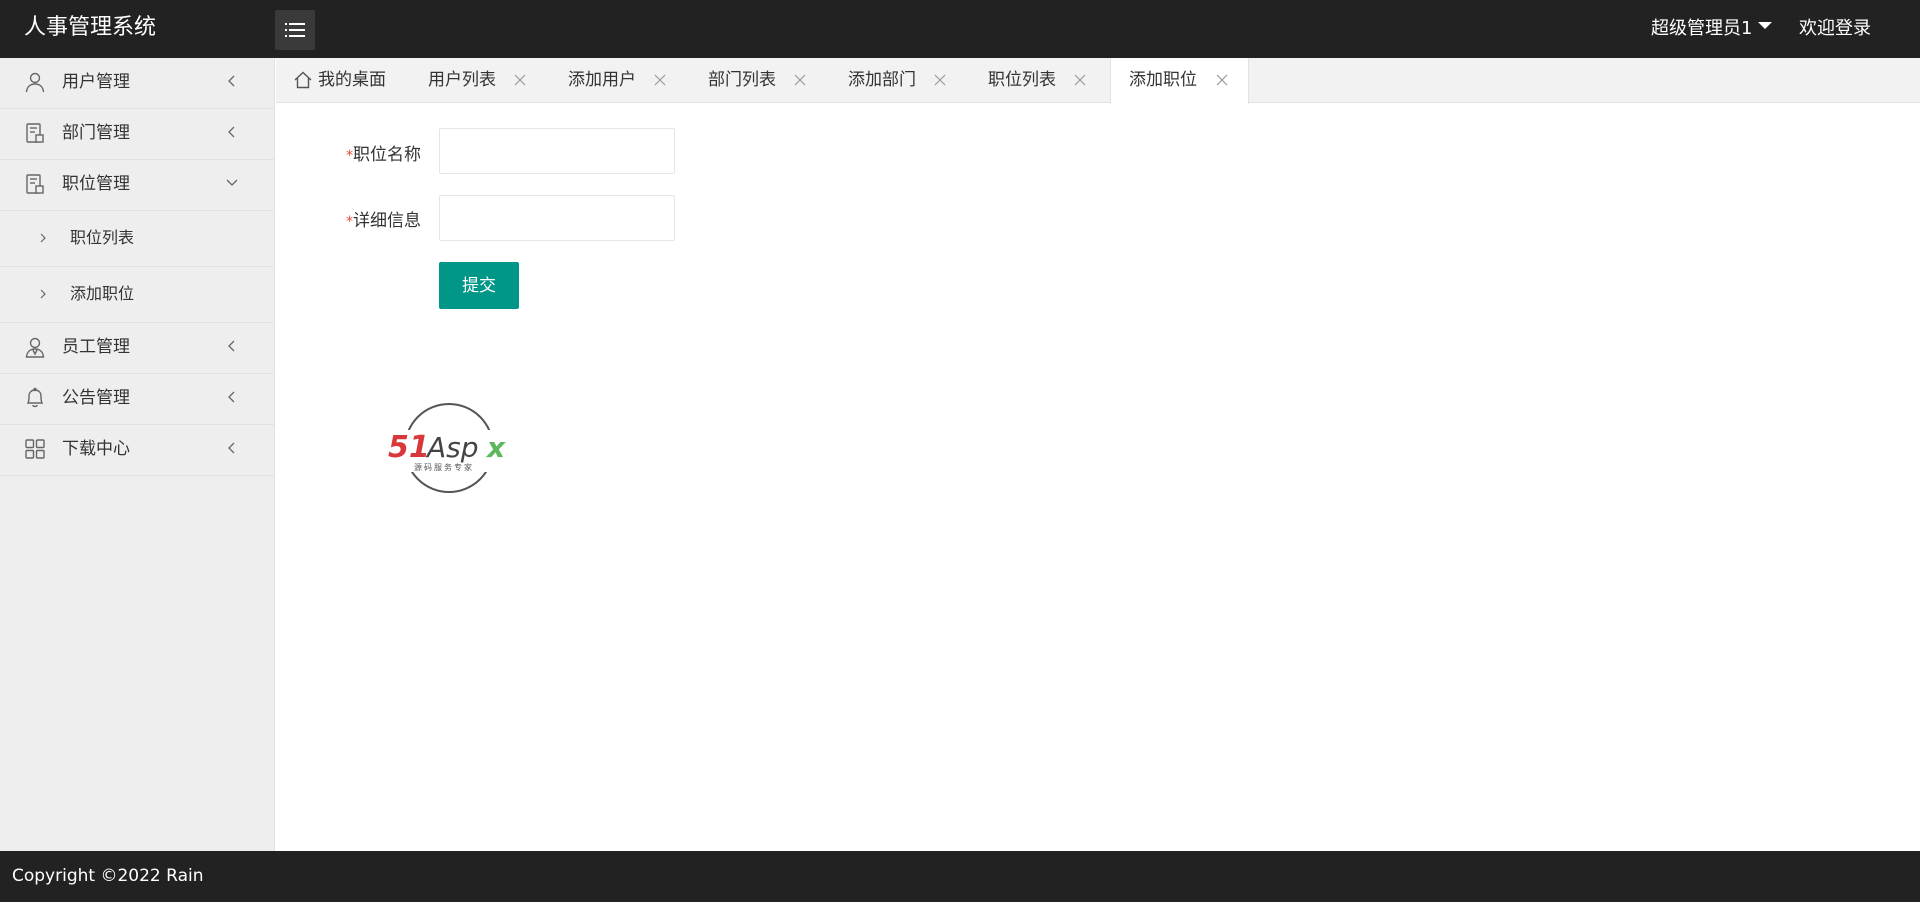 This screenshot has width=1920, height=902. Describe the element at coordinates (479, 285) in the screenshot. I see `submit-button: 提交` at that location.